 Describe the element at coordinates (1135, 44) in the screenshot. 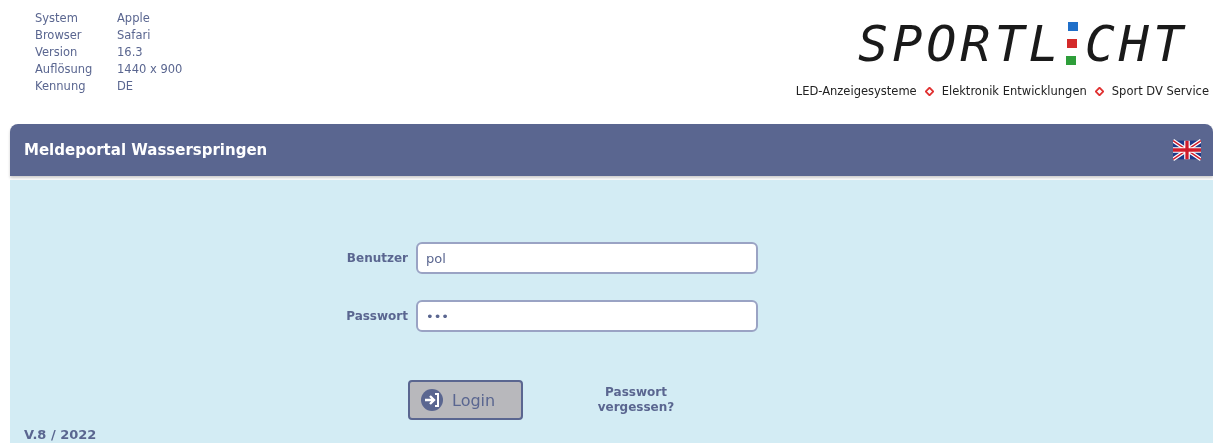

I see `logo-text: CHT` at that location.